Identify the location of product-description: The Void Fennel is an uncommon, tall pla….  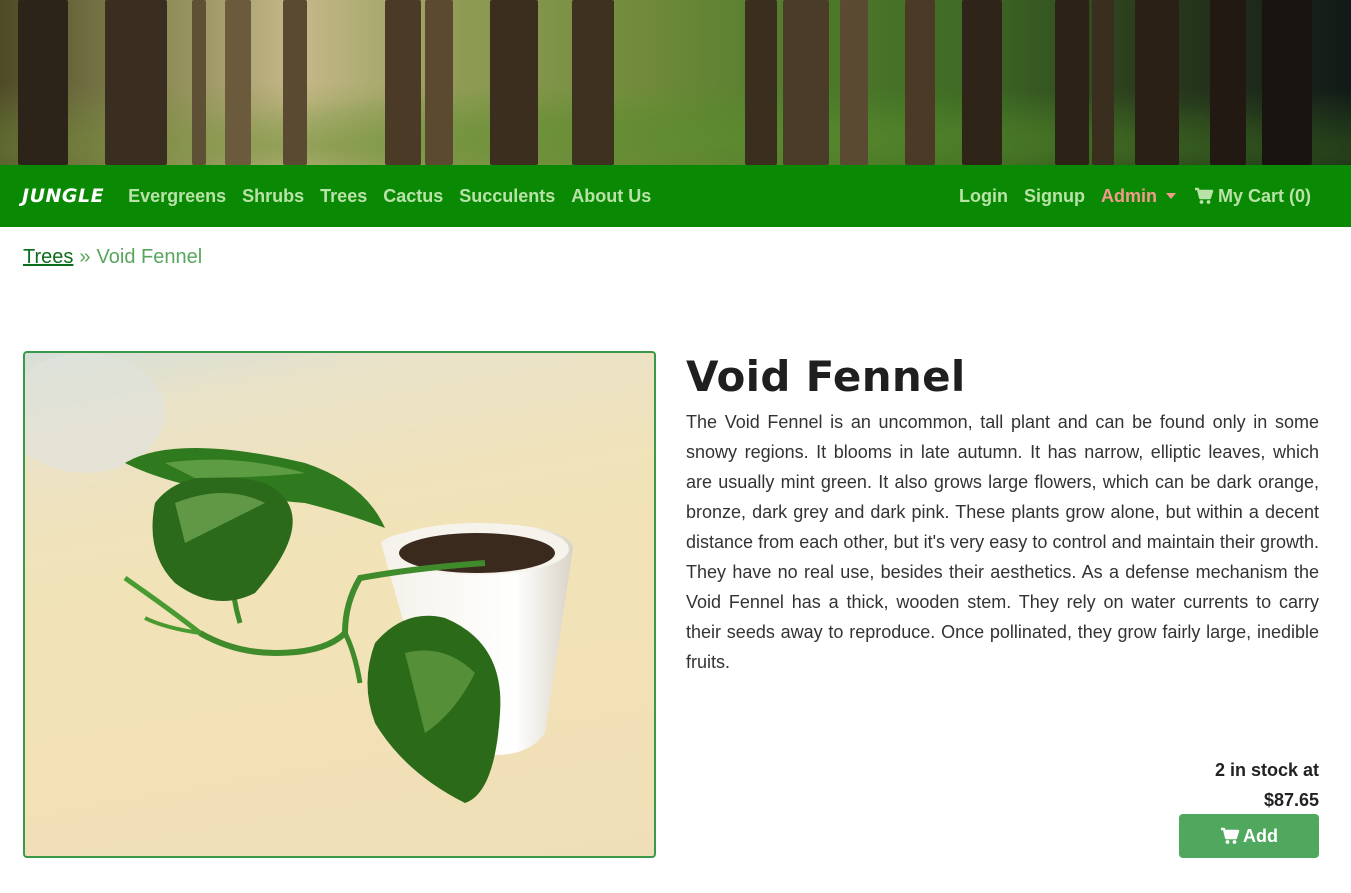
(1002, 542).